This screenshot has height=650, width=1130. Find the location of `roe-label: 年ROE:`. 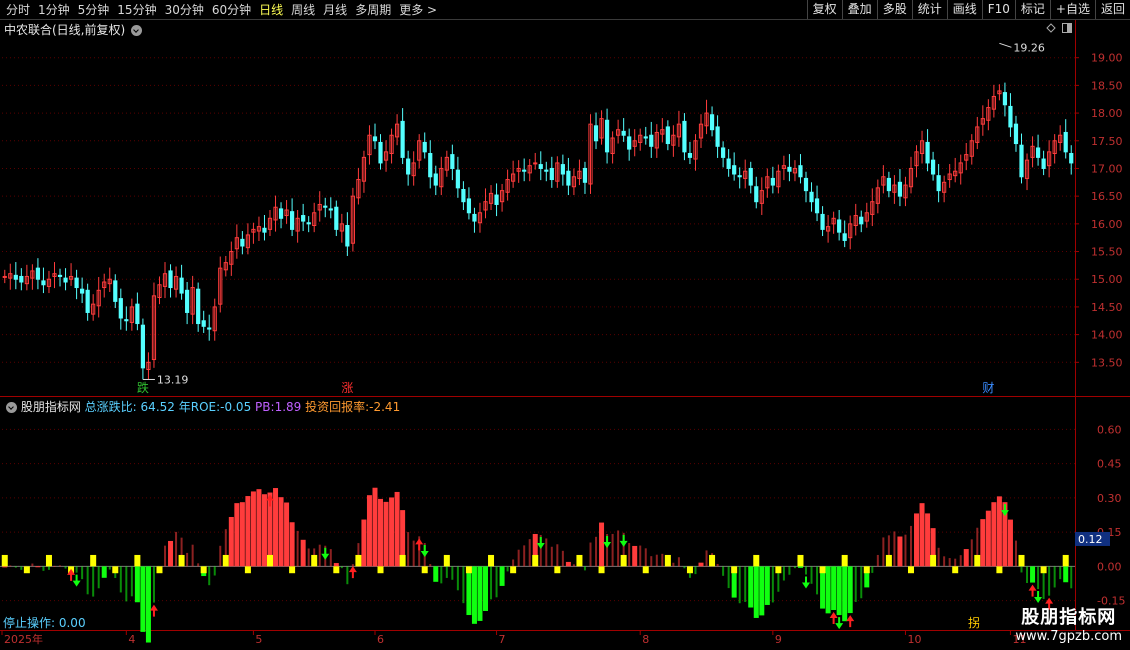

roe-label: 年ROE: is located at coordinates (199, 407).